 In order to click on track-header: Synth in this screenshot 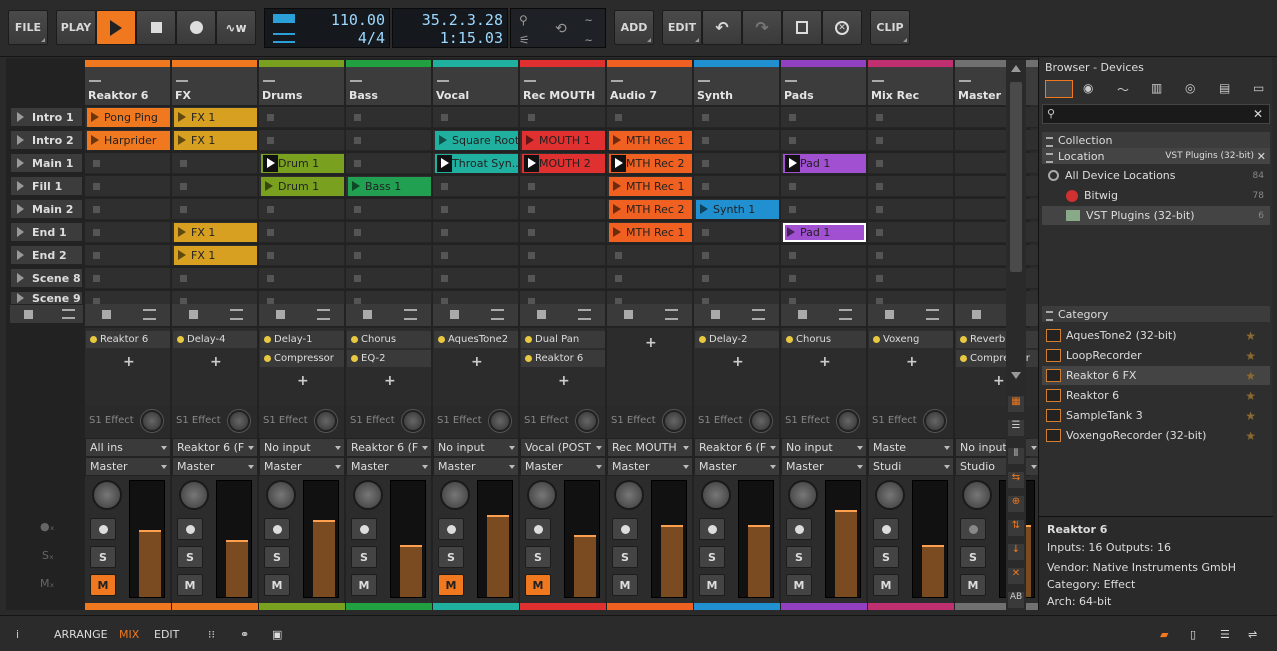, I will do `click(737, 82)`.